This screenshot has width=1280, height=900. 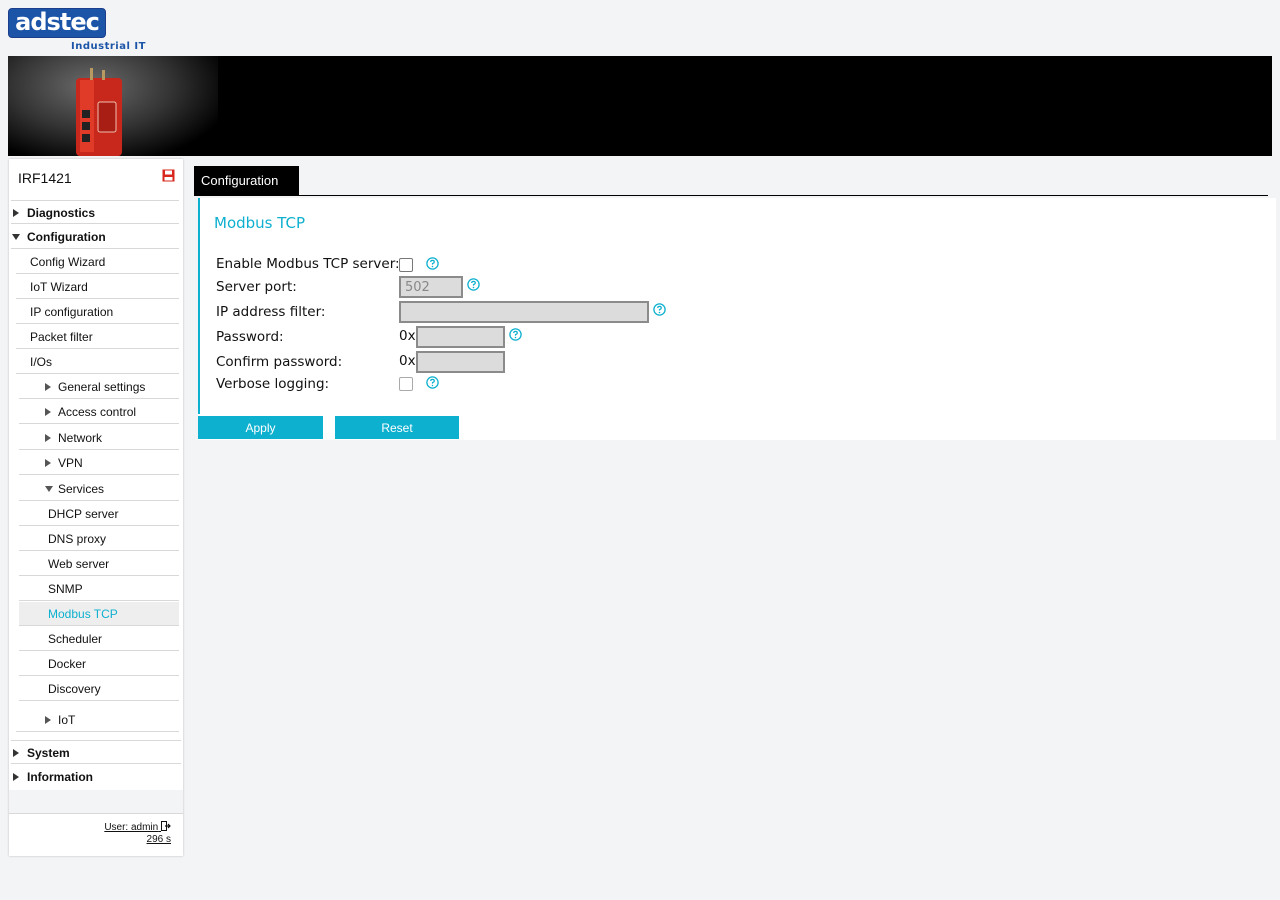 I want to click on nav-label: DNS proxy, so click(x=77, y=539).